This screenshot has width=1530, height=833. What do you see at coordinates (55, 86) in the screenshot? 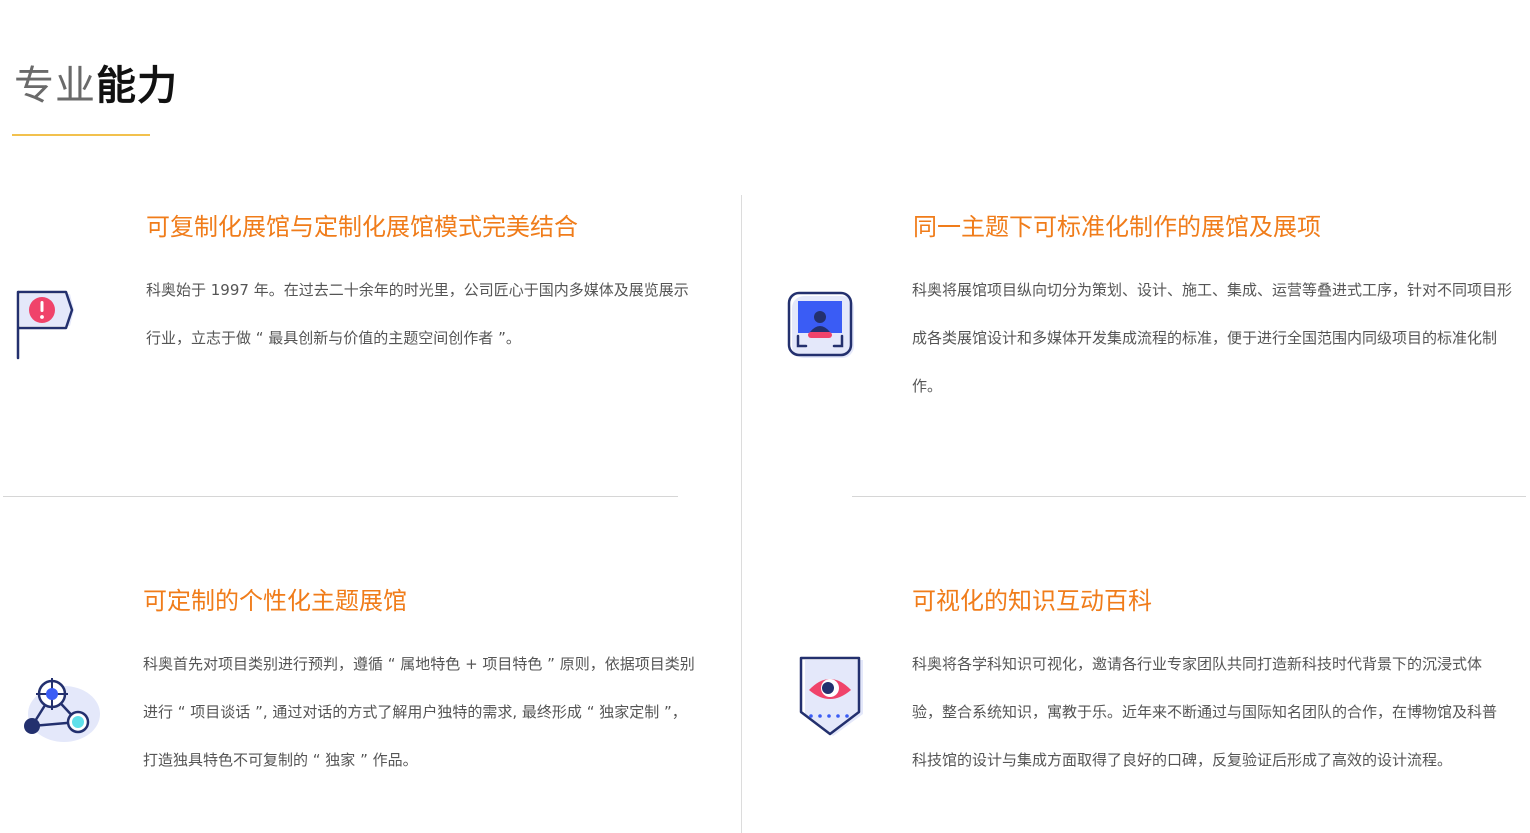
I see `page-title-light: 专业` at bounding box center [55, 86].